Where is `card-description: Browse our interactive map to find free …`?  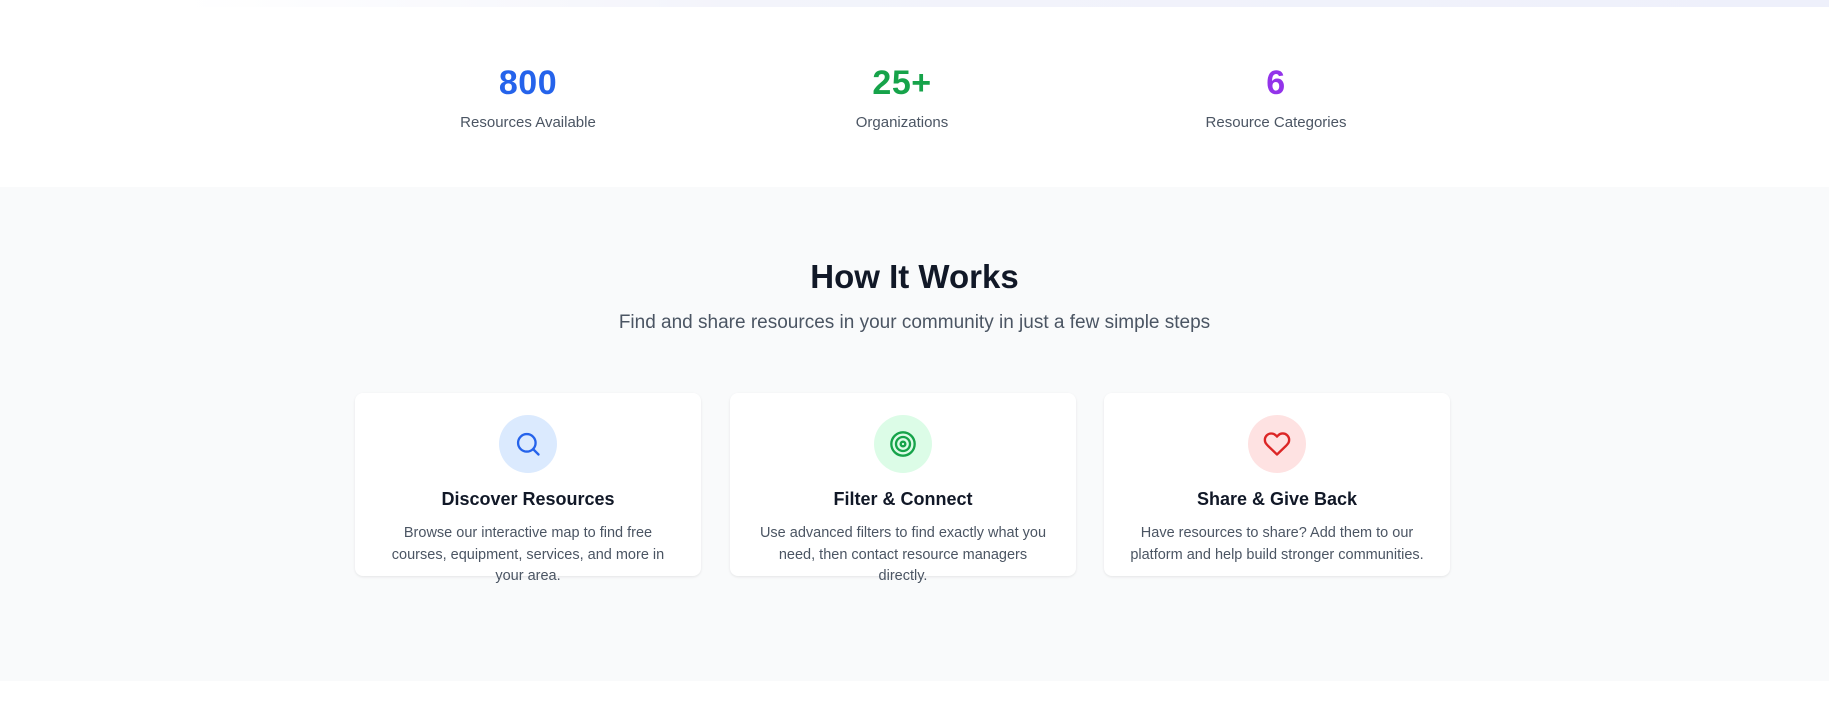 card-description: Browse our interactive map to find free … is located at coordinates (528, 554).